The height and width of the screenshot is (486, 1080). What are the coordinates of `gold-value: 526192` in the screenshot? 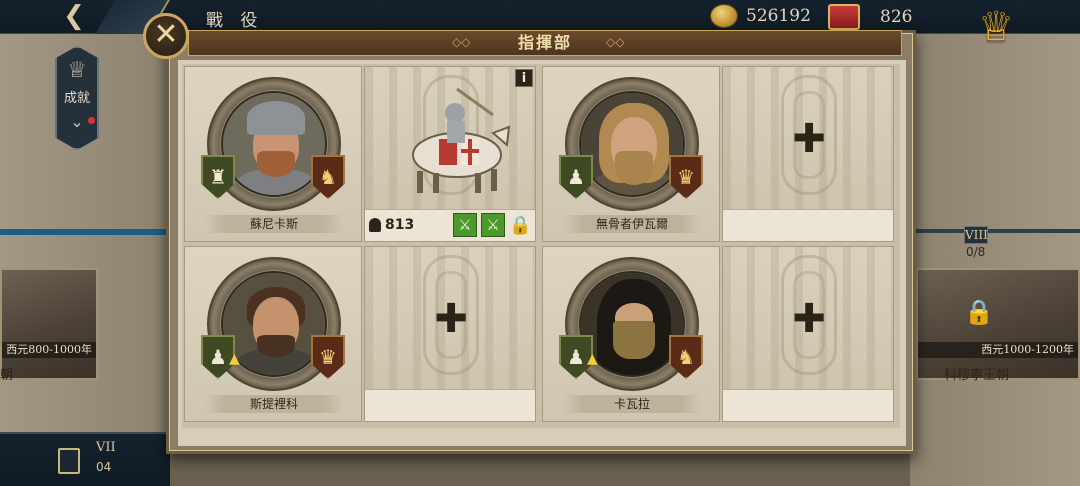 It's located at (778, 16).